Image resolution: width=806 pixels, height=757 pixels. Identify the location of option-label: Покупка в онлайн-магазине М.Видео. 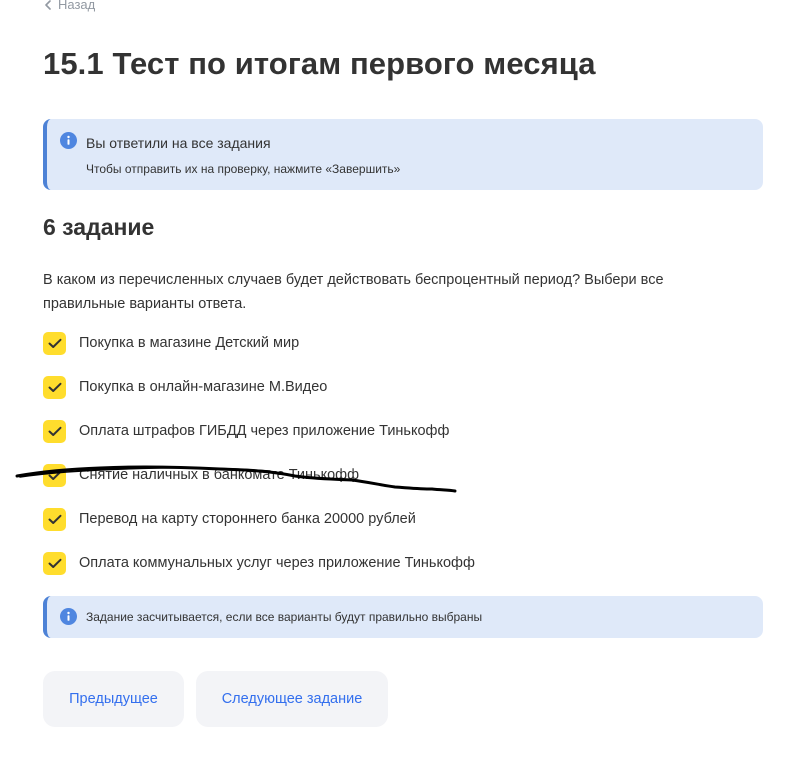
(203, 387).